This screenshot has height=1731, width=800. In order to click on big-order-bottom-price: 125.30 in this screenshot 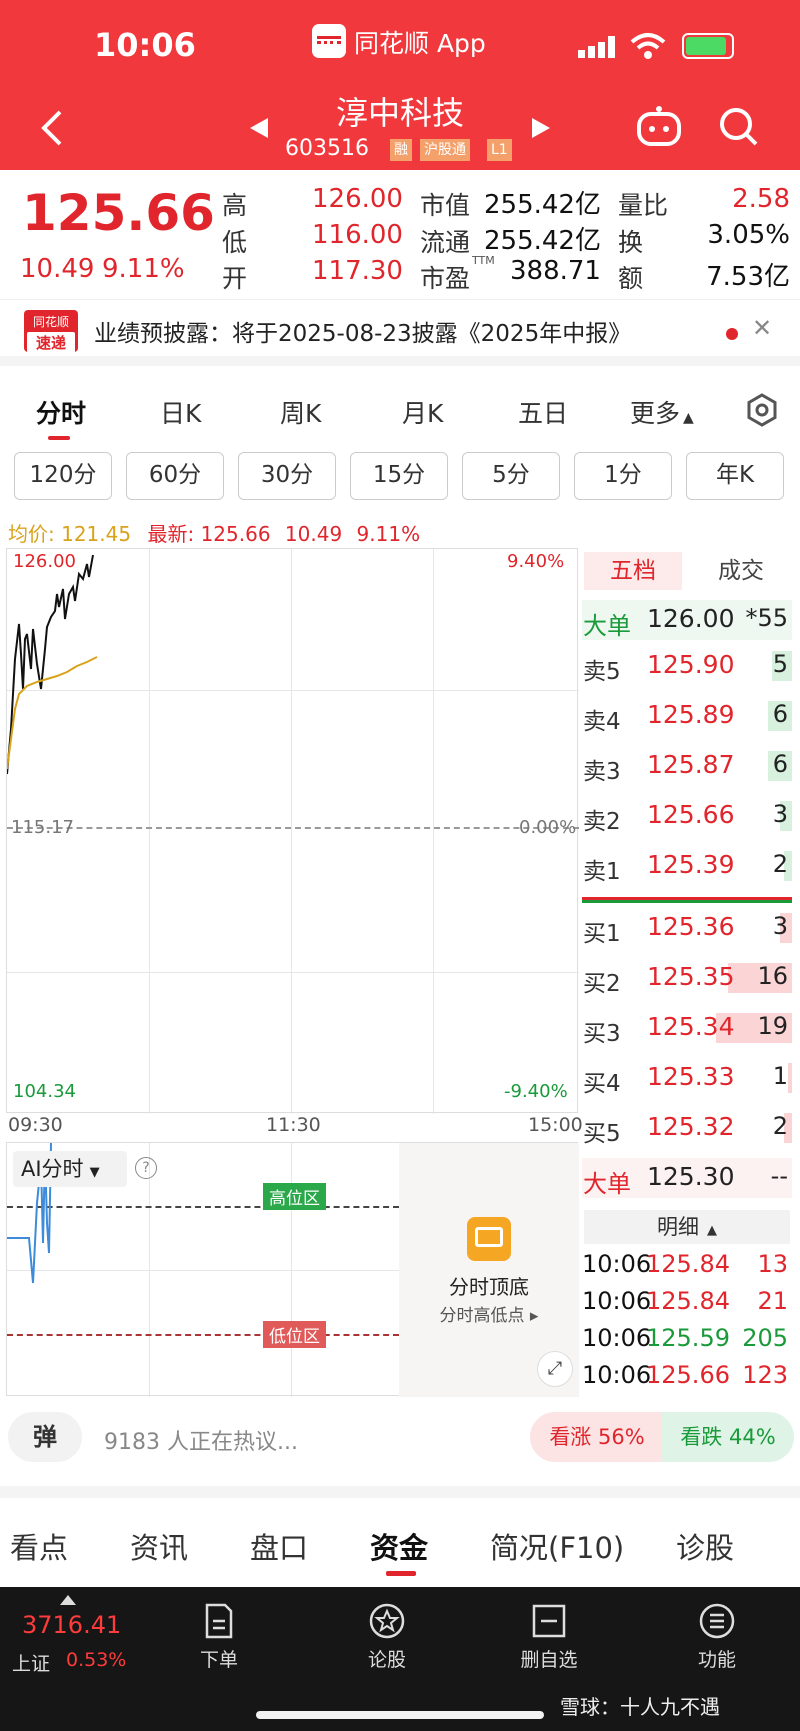, I will do `click(691, 1176)`.